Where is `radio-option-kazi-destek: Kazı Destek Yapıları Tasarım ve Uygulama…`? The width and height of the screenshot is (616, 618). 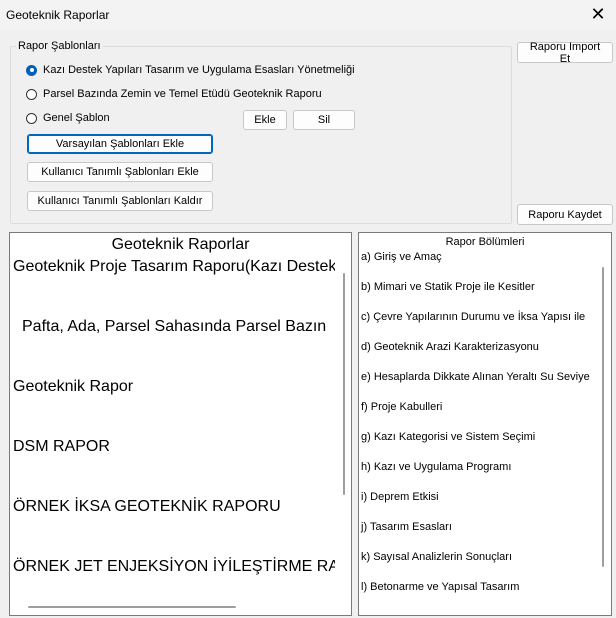 radio-option-kazi-destek: Kazı Destek Yapıları Tasarım ve Uygulama… is located at coordinates (190, 70).